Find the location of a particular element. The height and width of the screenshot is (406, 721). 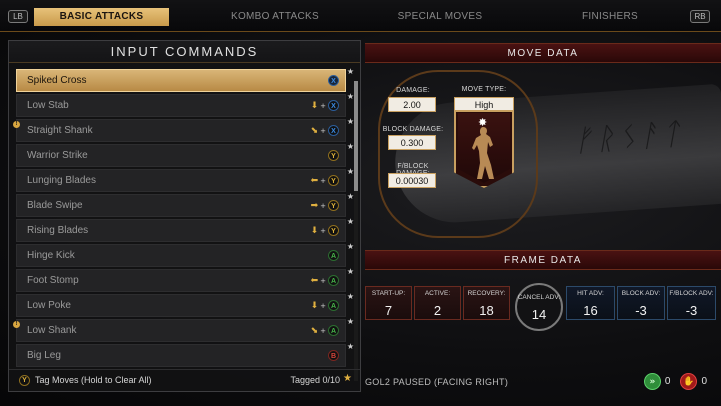

block-adv-label: BLOCK ADV: is located at coordinates (641, 293).